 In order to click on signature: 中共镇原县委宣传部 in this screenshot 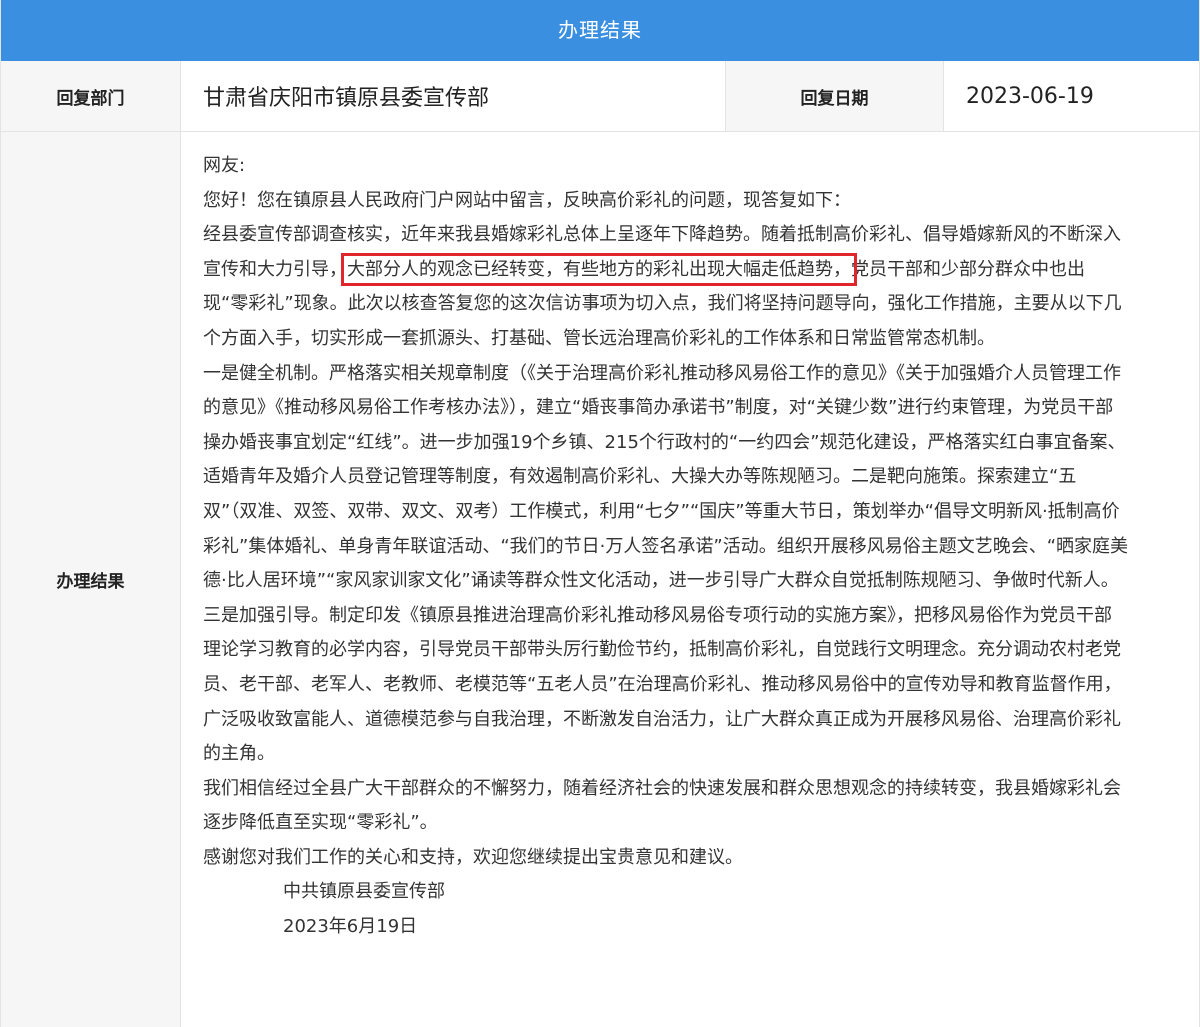, I will do `click(364, 892)`.